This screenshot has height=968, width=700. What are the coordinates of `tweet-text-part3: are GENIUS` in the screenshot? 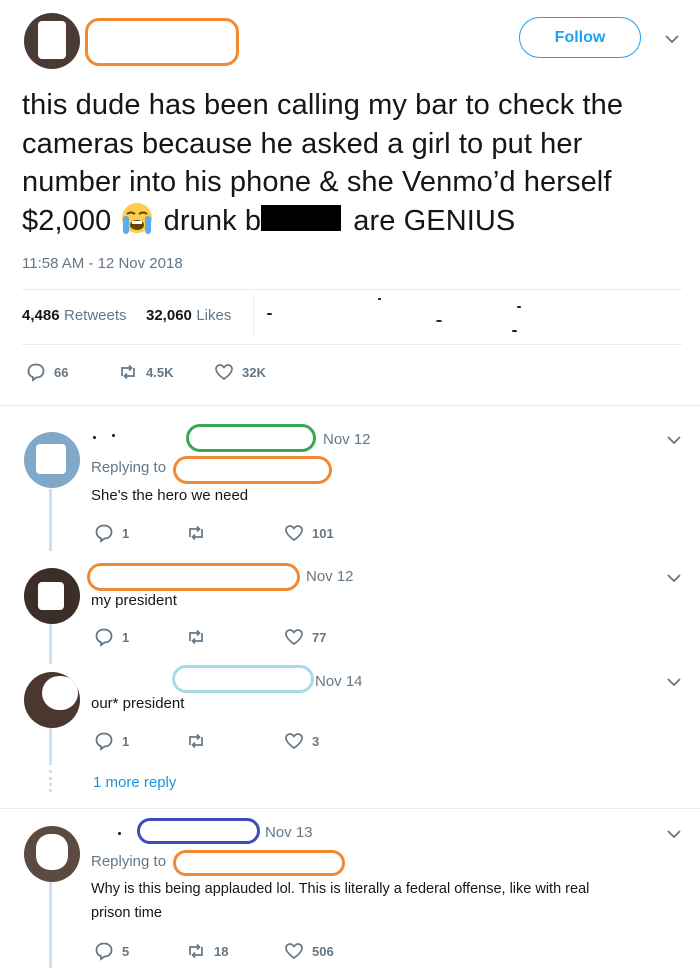 It's located at (430, 220).